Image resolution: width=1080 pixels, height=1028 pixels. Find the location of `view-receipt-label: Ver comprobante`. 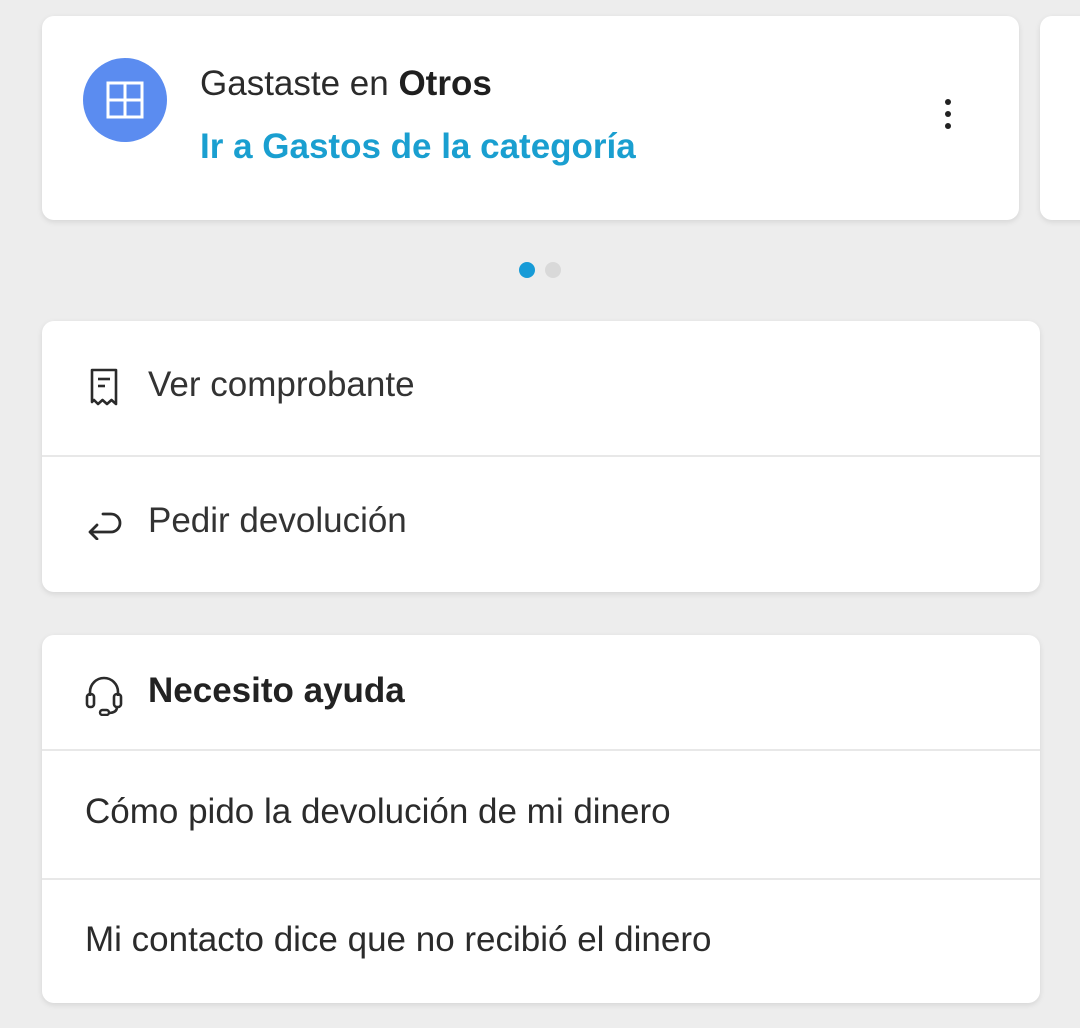

view-receipt-label: Ver comprobante is located at coordinates (281, 384).